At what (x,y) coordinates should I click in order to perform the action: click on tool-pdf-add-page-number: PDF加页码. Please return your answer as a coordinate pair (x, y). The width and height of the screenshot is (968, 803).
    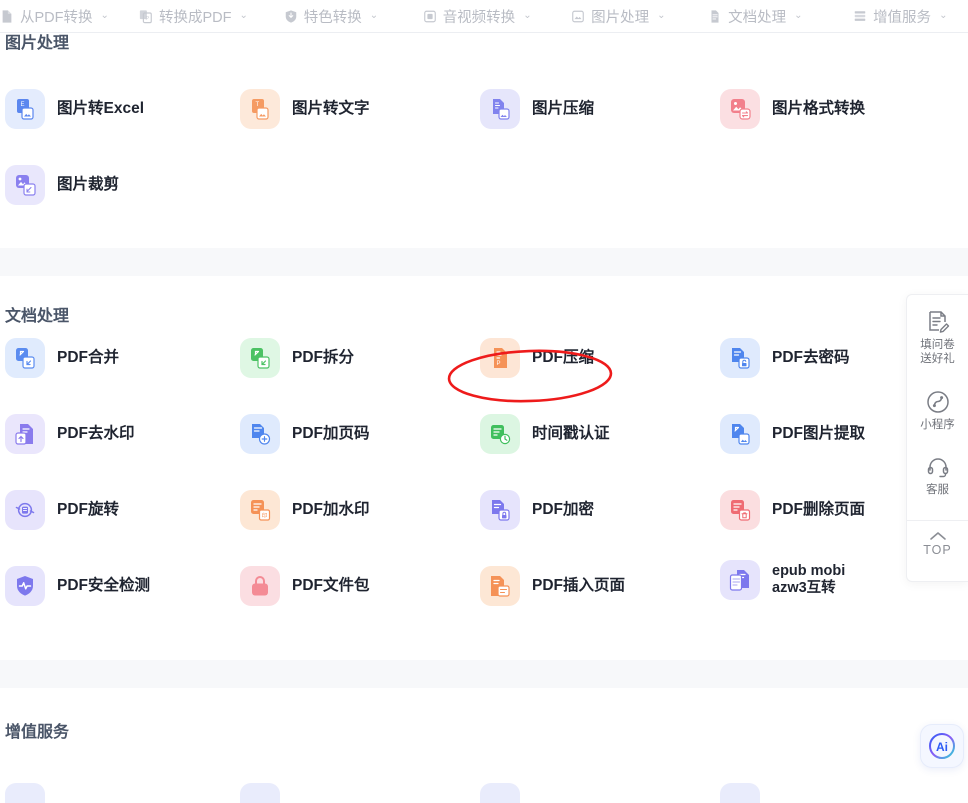
    Looking at the image, I should click on (305, 434).